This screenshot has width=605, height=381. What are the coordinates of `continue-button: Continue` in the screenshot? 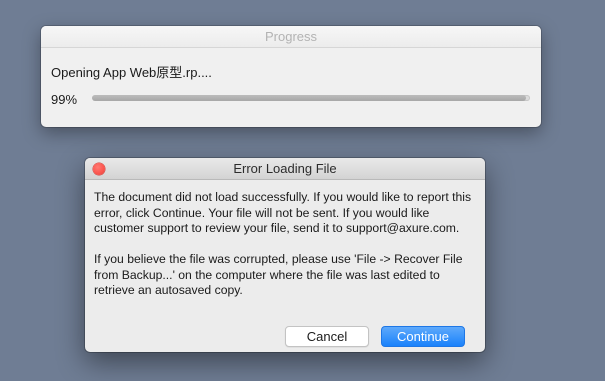 It's located at (423, 336).